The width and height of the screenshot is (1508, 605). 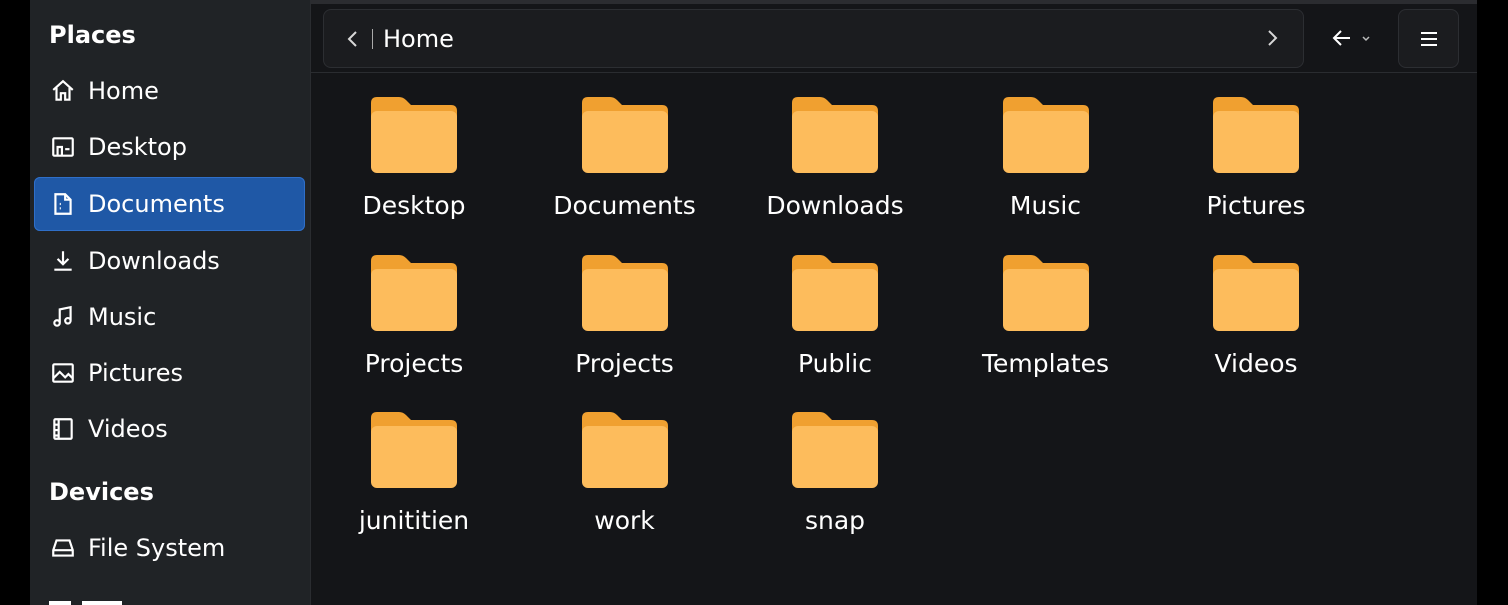 I want to click on path-back-button, so click(x=353, y=39).